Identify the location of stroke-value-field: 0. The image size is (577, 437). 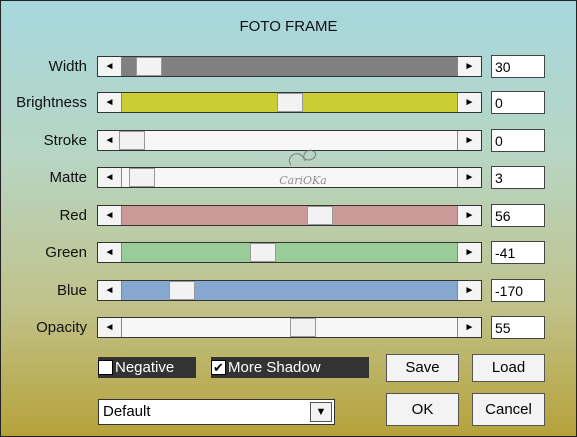
(518, 140).